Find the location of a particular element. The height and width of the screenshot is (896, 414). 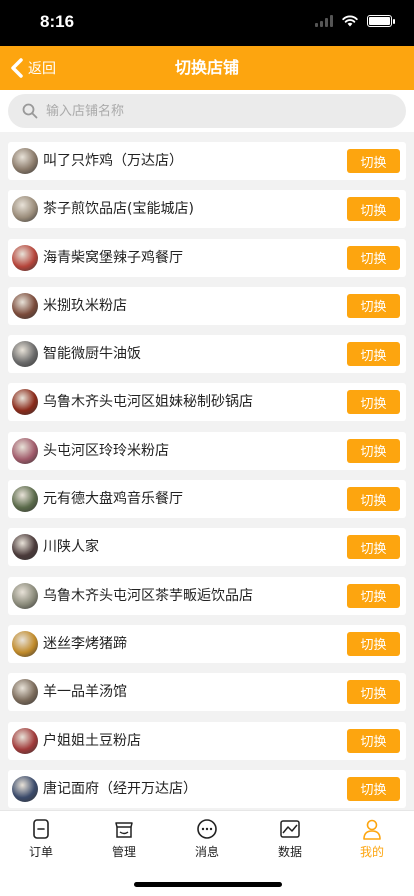

store-name: 海青柴窝堡辣子鸡餐厅 is located at coordinates (113, 257).